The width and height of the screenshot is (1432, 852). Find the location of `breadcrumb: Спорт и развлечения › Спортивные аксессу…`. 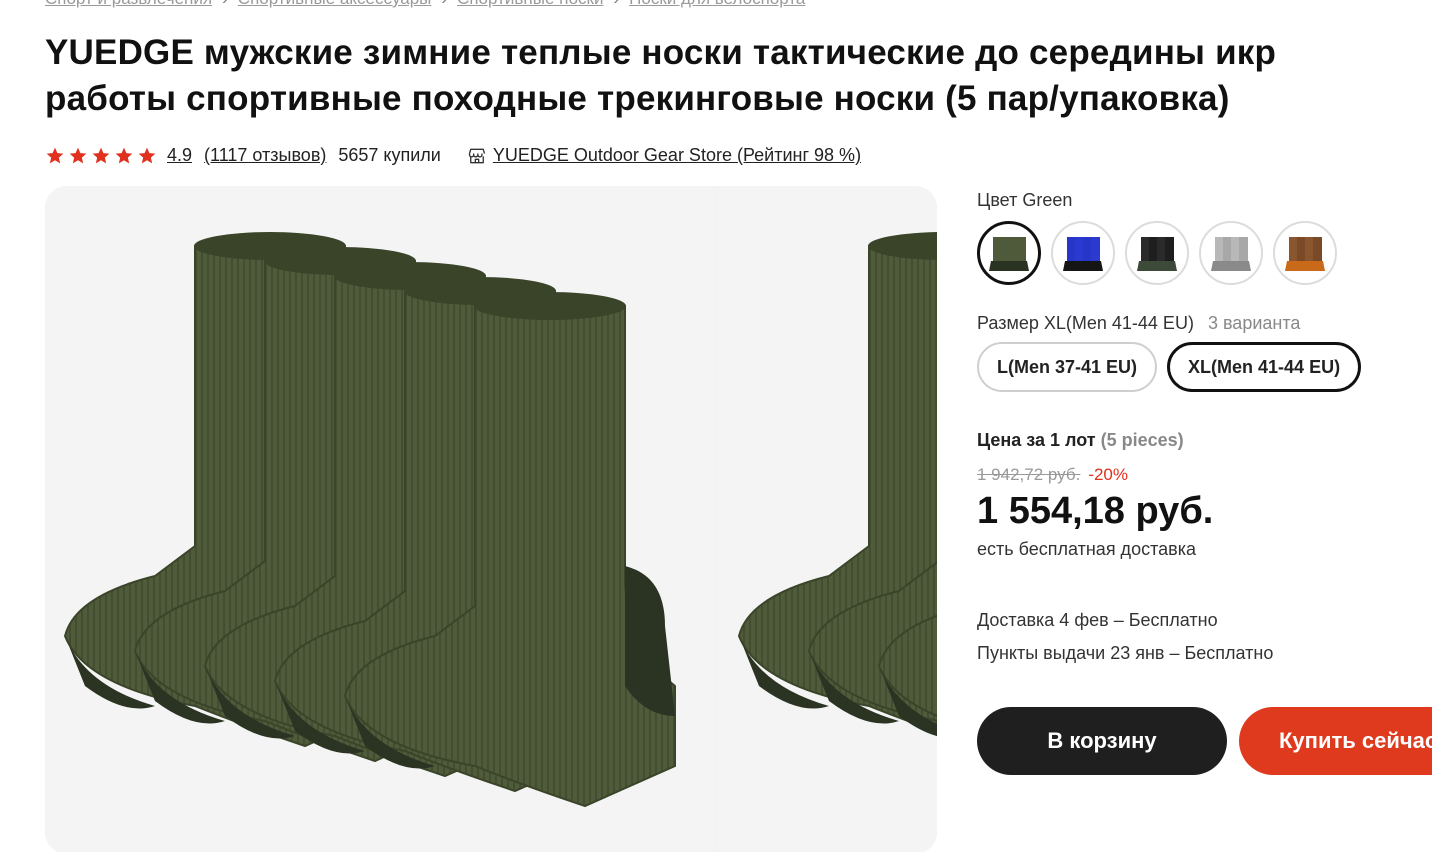

breadcrumb: Спорт и развлечения › Спортивные аксессу… is located at coordinates (425, 4).